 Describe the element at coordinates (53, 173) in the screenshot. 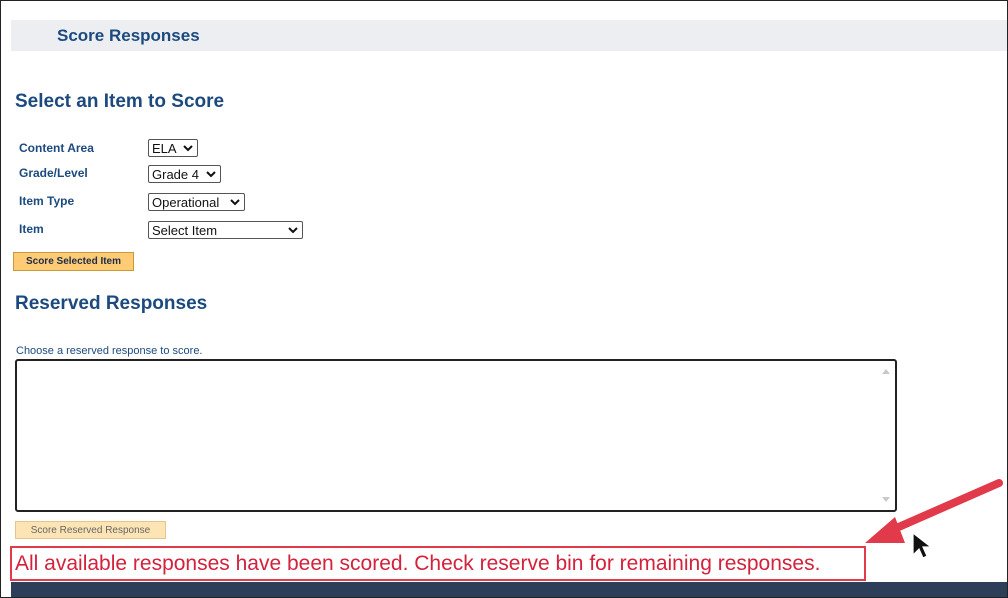

I see `grade-level-label: Grade/Level` at that location.